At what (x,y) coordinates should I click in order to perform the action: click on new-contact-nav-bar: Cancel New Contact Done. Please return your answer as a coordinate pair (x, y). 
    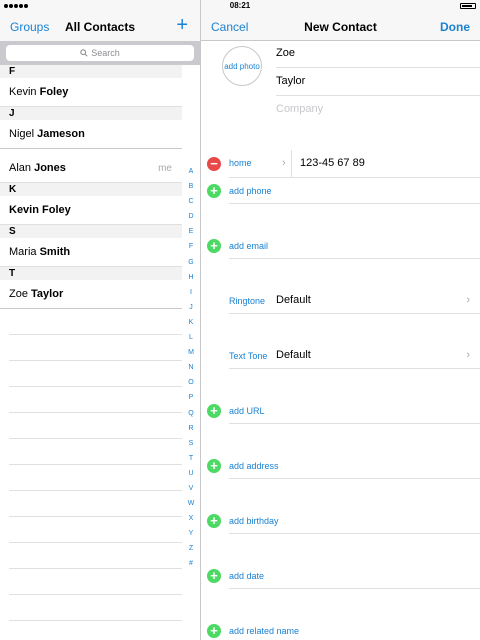
    Looking at the image, I should click on (340, 26).